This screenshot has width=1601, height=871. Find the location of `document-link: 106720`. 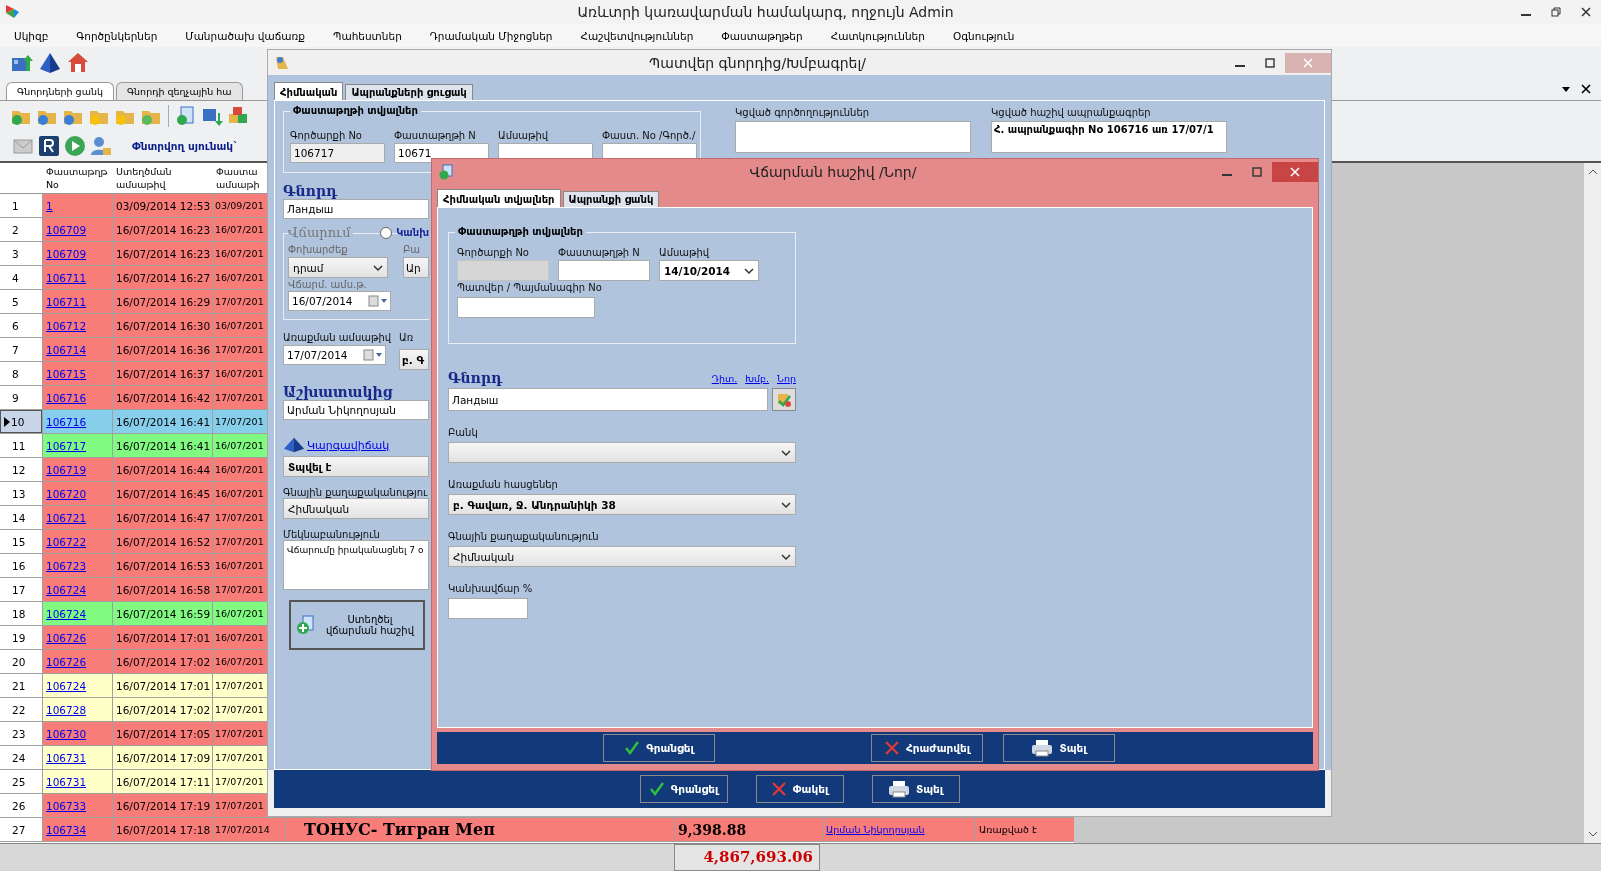

document-link: 106720 is located at coordinates (66, 493).